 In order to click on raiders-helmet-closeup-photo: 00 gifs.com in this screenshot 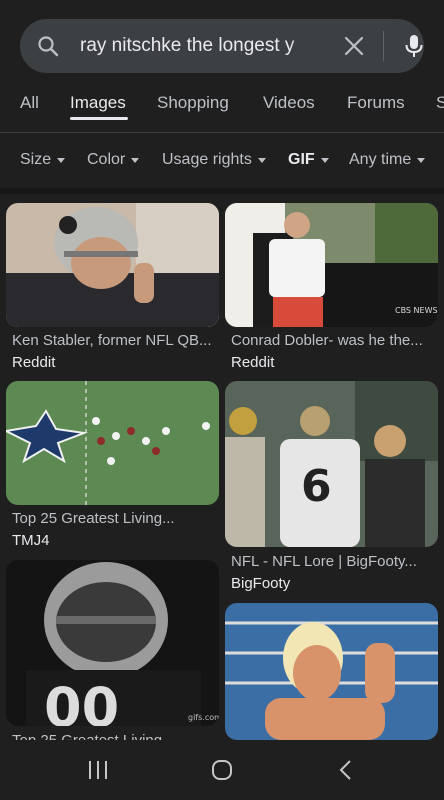, I will do `click(112, 643)`.